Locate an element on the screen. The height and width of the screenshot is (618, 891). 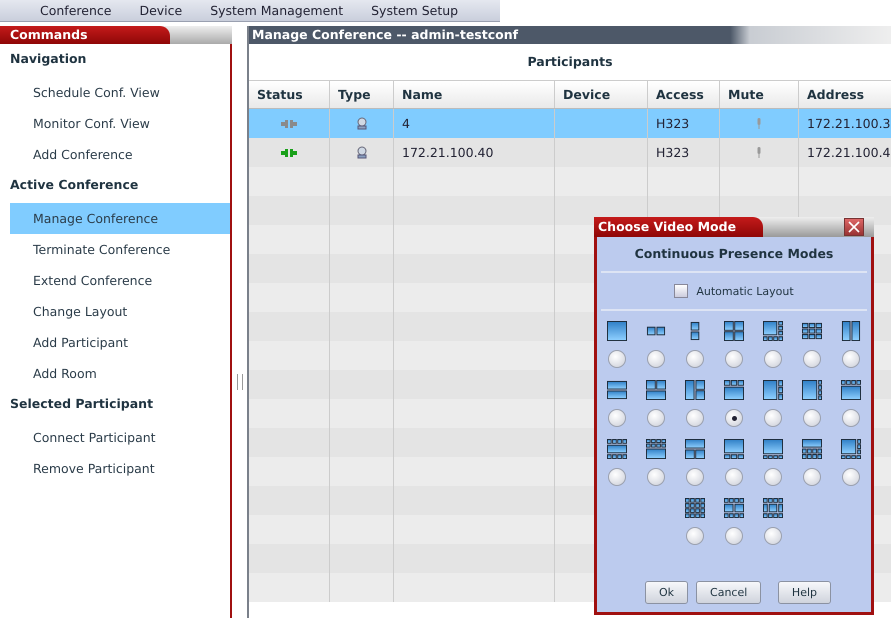
menu-item: Device is located at coordinates (160, 10).